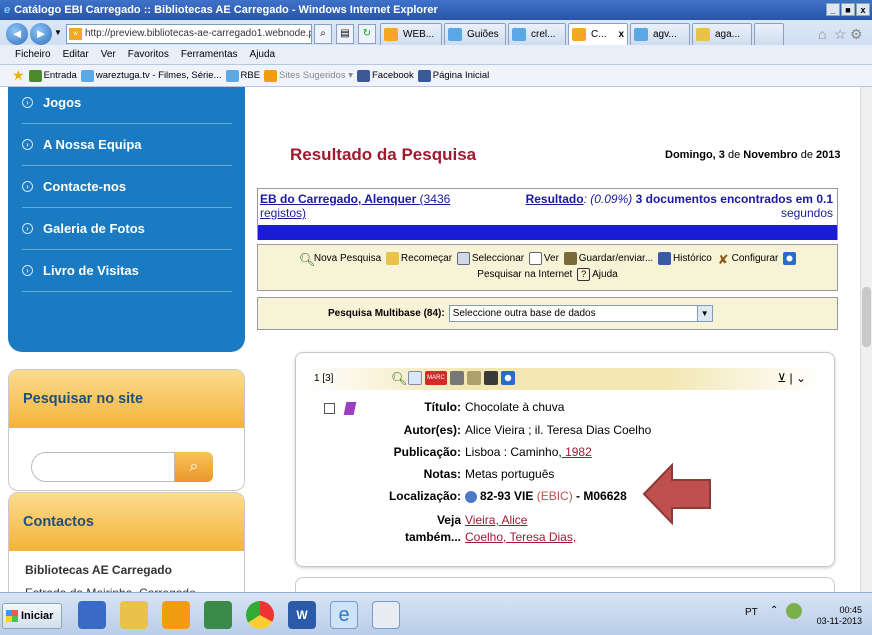  Describe the element at coordinates (176, 615) in the screenshot. I see `office-icon` at that location.